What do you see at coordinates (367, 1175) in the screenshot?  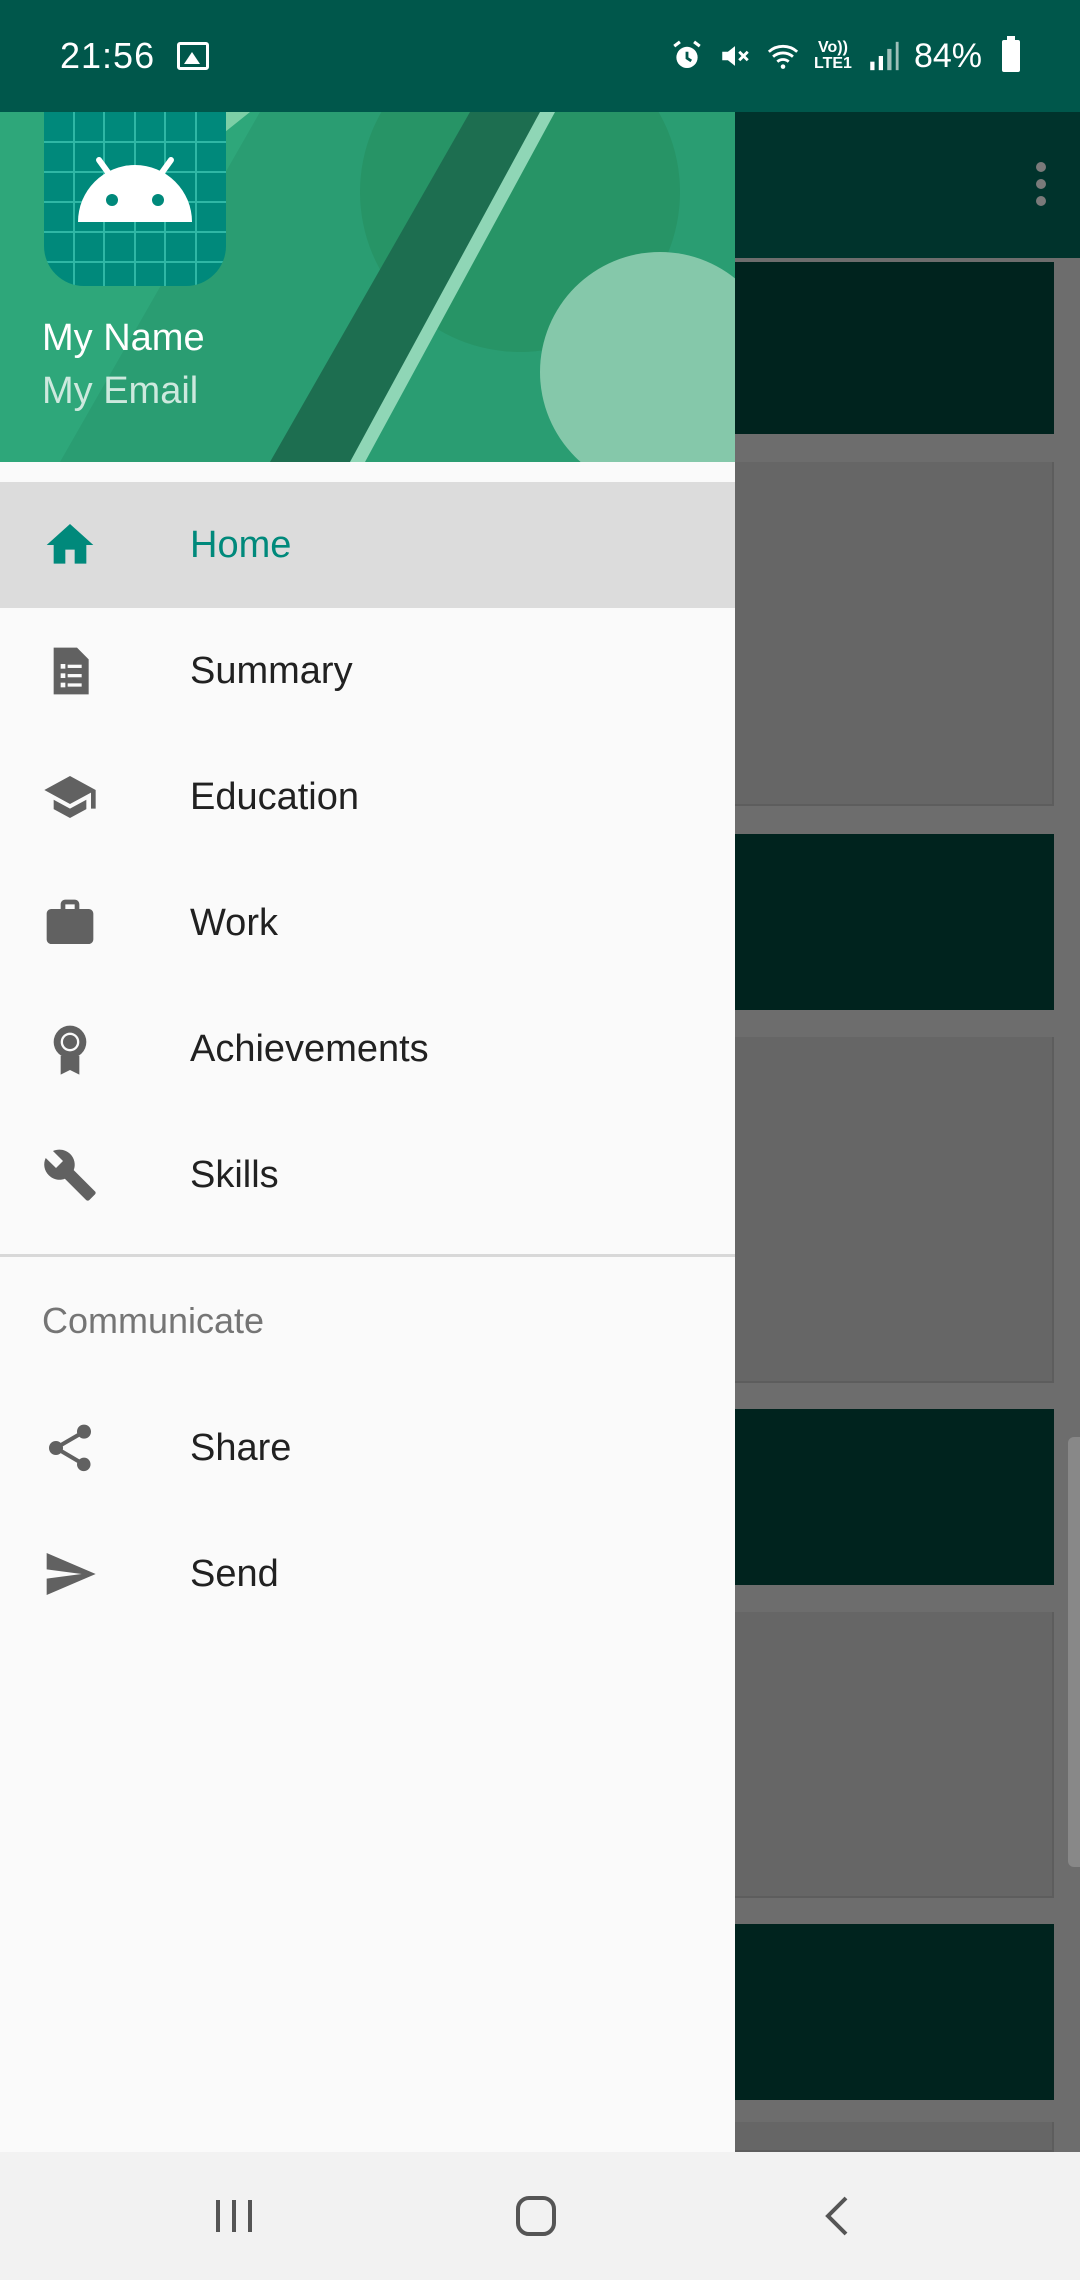 I see `menu-item-skills: Skills` at bounding box center [367, 1175].